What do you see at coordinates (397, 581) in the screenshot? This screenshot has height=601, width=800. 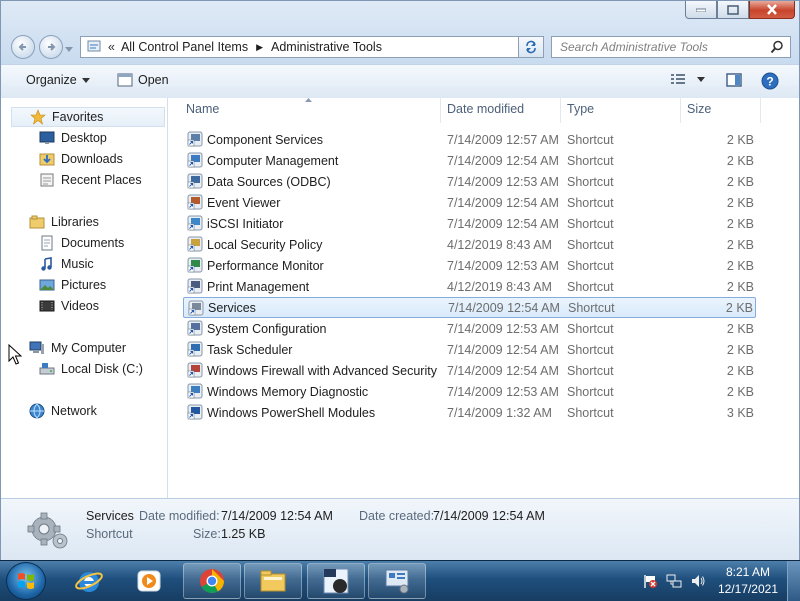 I see `taskbar-control-panel` at bounding box center [397, 581].